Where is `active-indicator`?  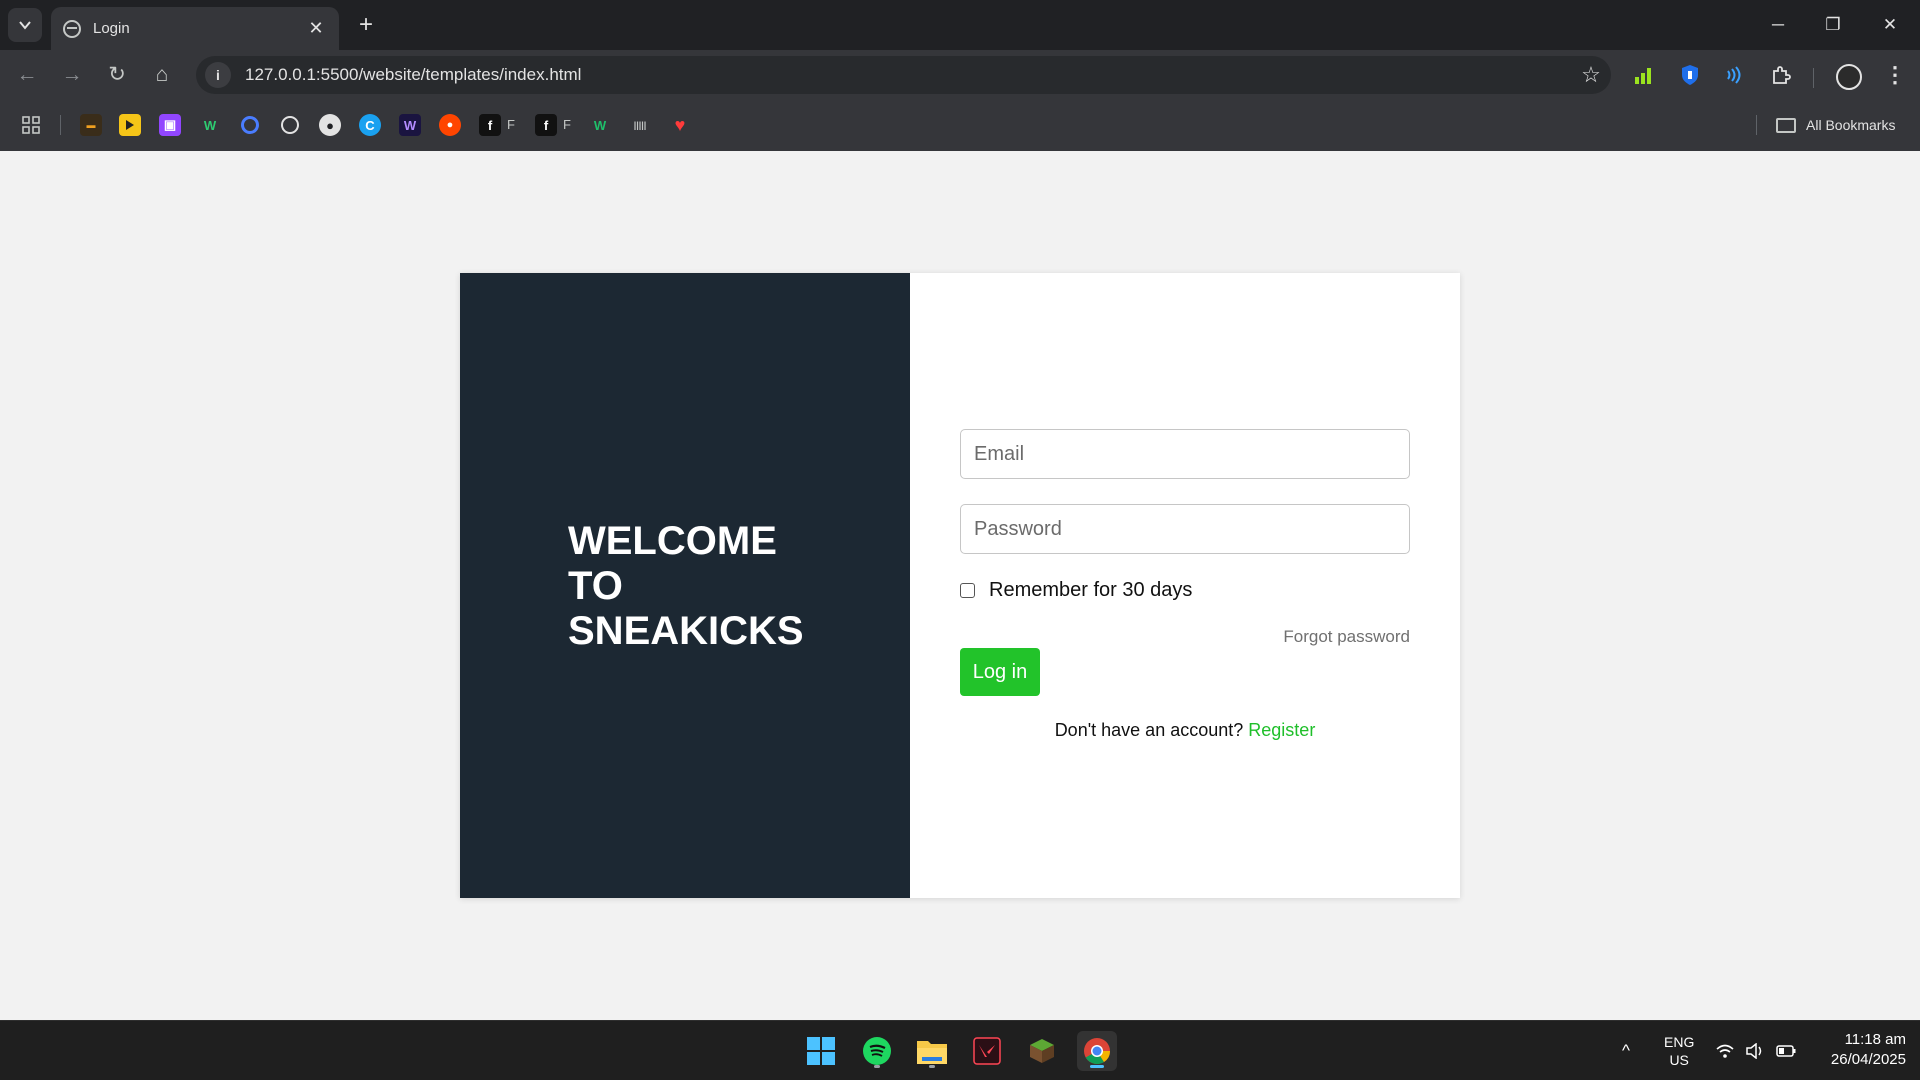
active-indicator is located at coordinates (1097, 1066).